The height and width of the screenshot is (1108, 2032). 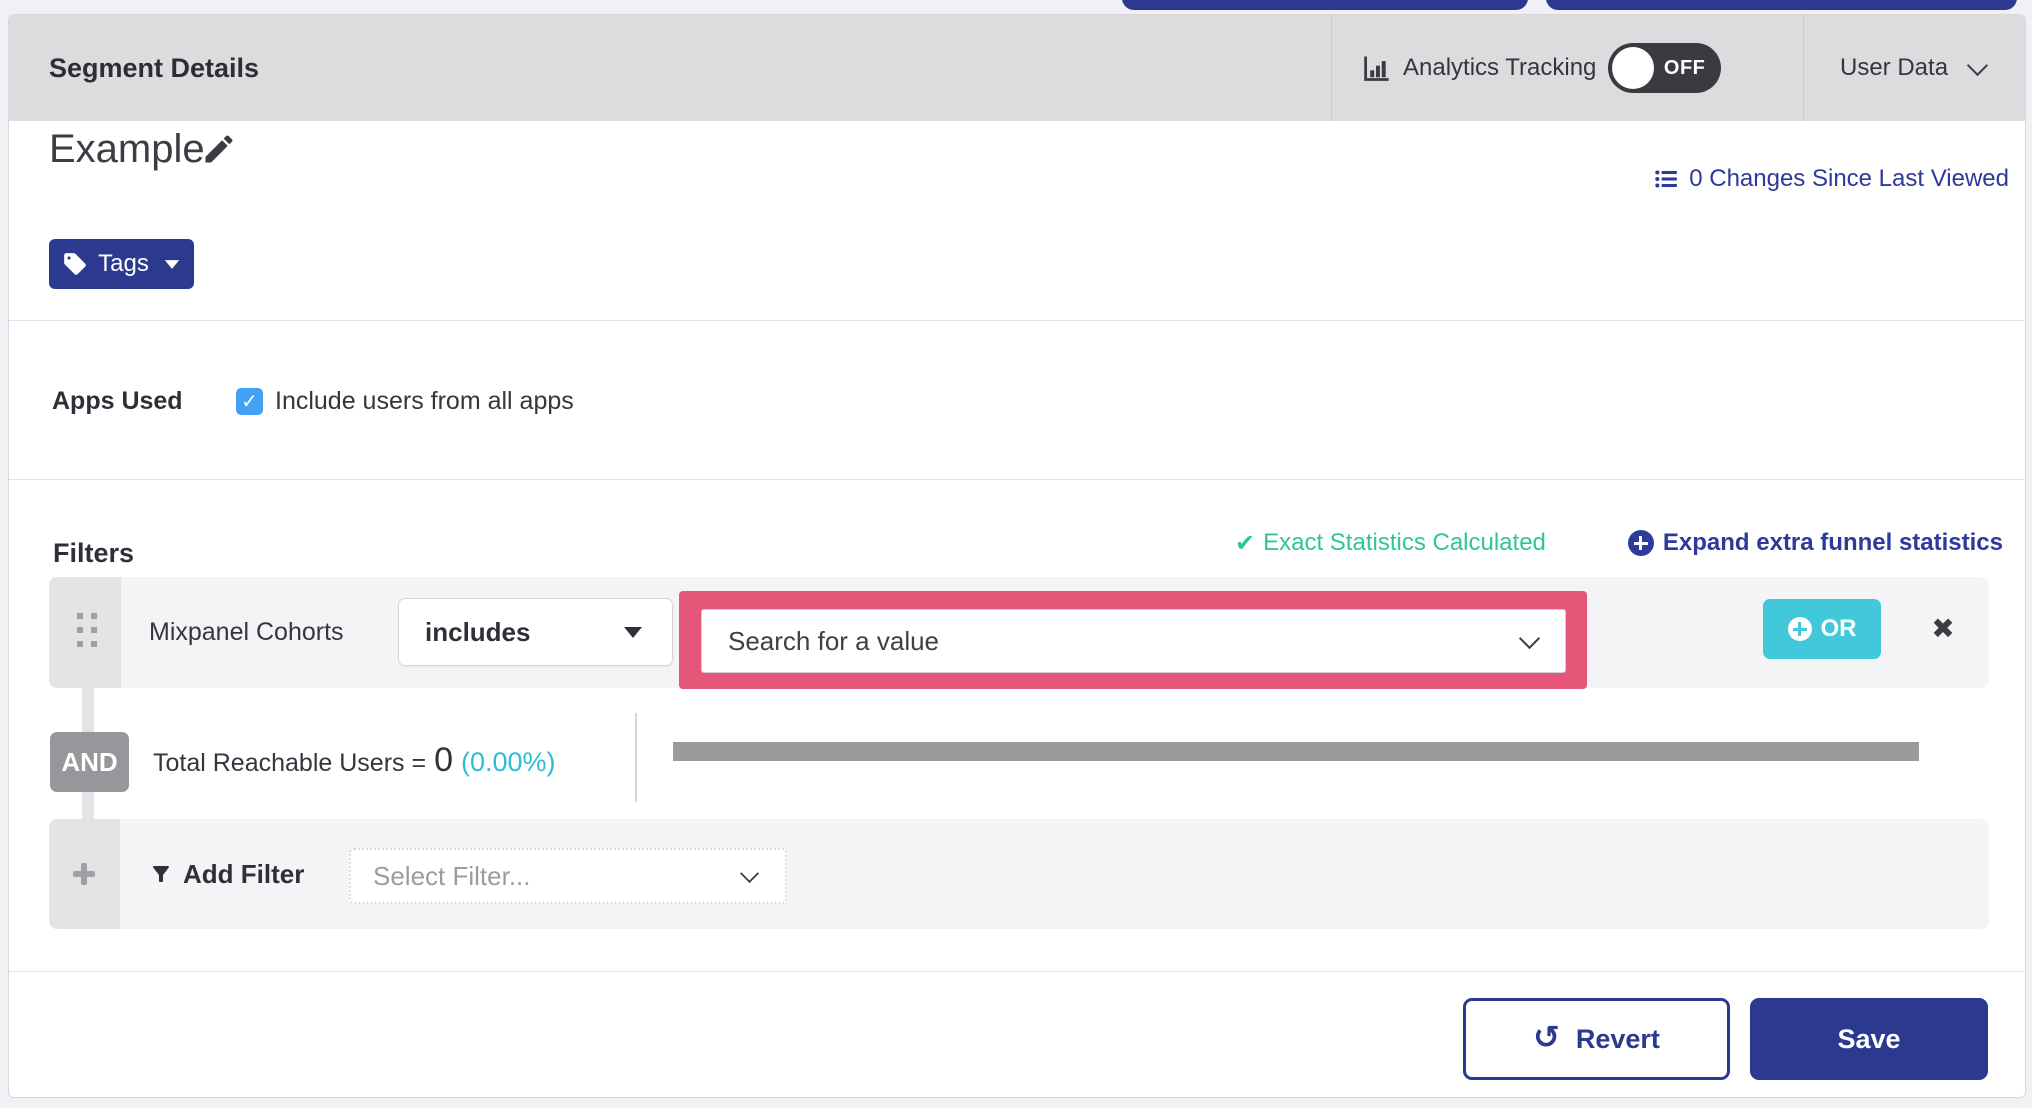 I want to click on changes-since-last-viewed-link: 0 Changes Since Last Viewed, so click(x=1831, y=179).